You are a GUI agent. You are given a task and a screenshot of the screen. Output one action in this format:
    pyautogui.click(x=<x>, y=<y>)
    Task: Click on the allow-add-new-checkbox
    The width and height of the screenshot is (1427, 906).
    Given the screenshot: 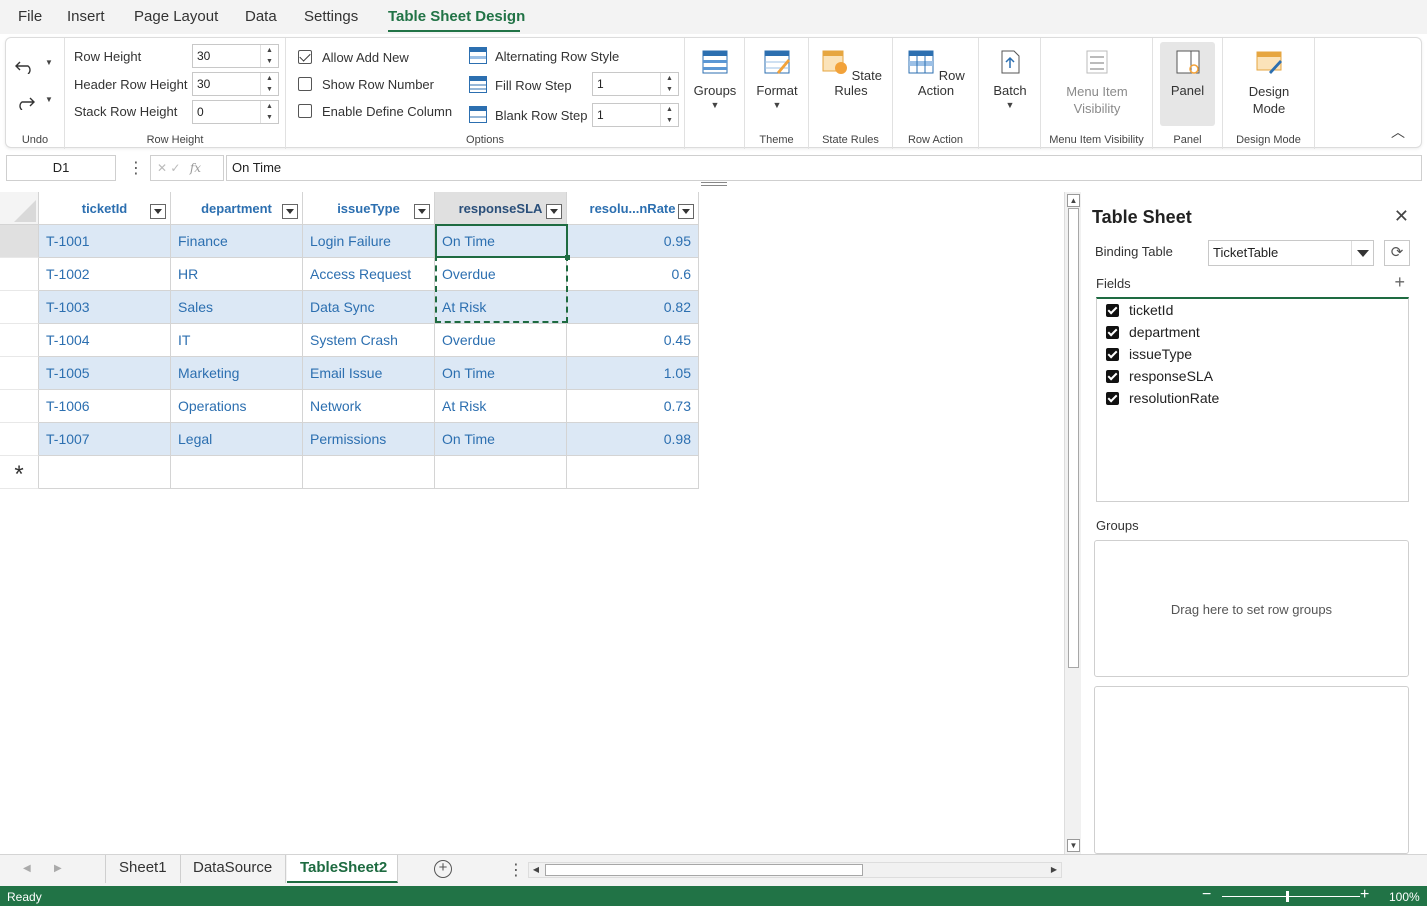 What is the action you would take?
    pyautogui.click(x=305, y=57)
    